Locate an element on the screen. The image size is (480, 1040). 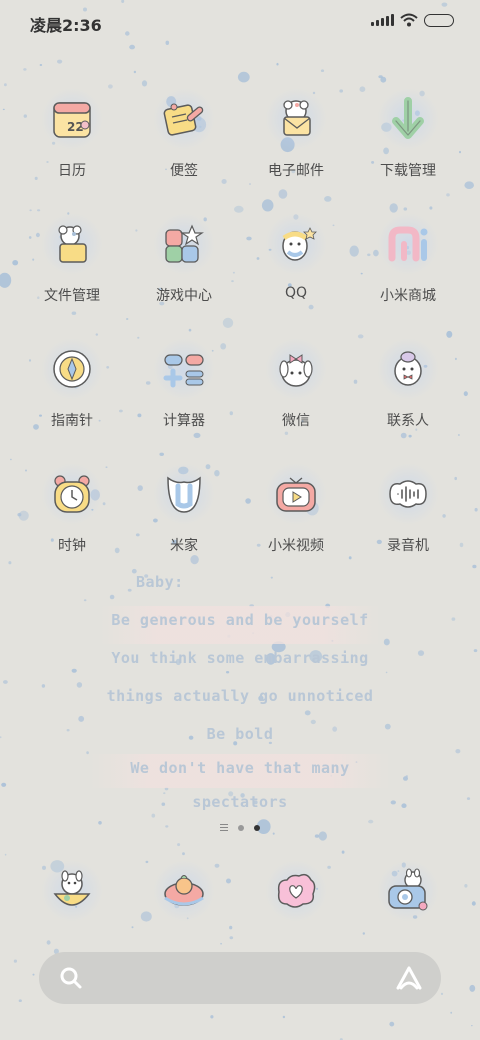
contacts-icon is located at coordinates (408, 369).